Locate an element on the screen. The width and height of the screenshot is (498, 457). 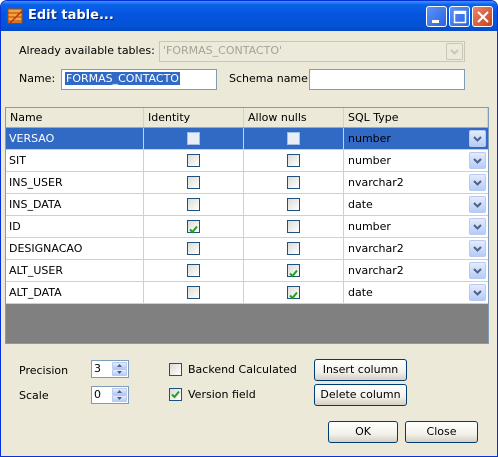
scale-up-button is located at coordinates (119, 391).